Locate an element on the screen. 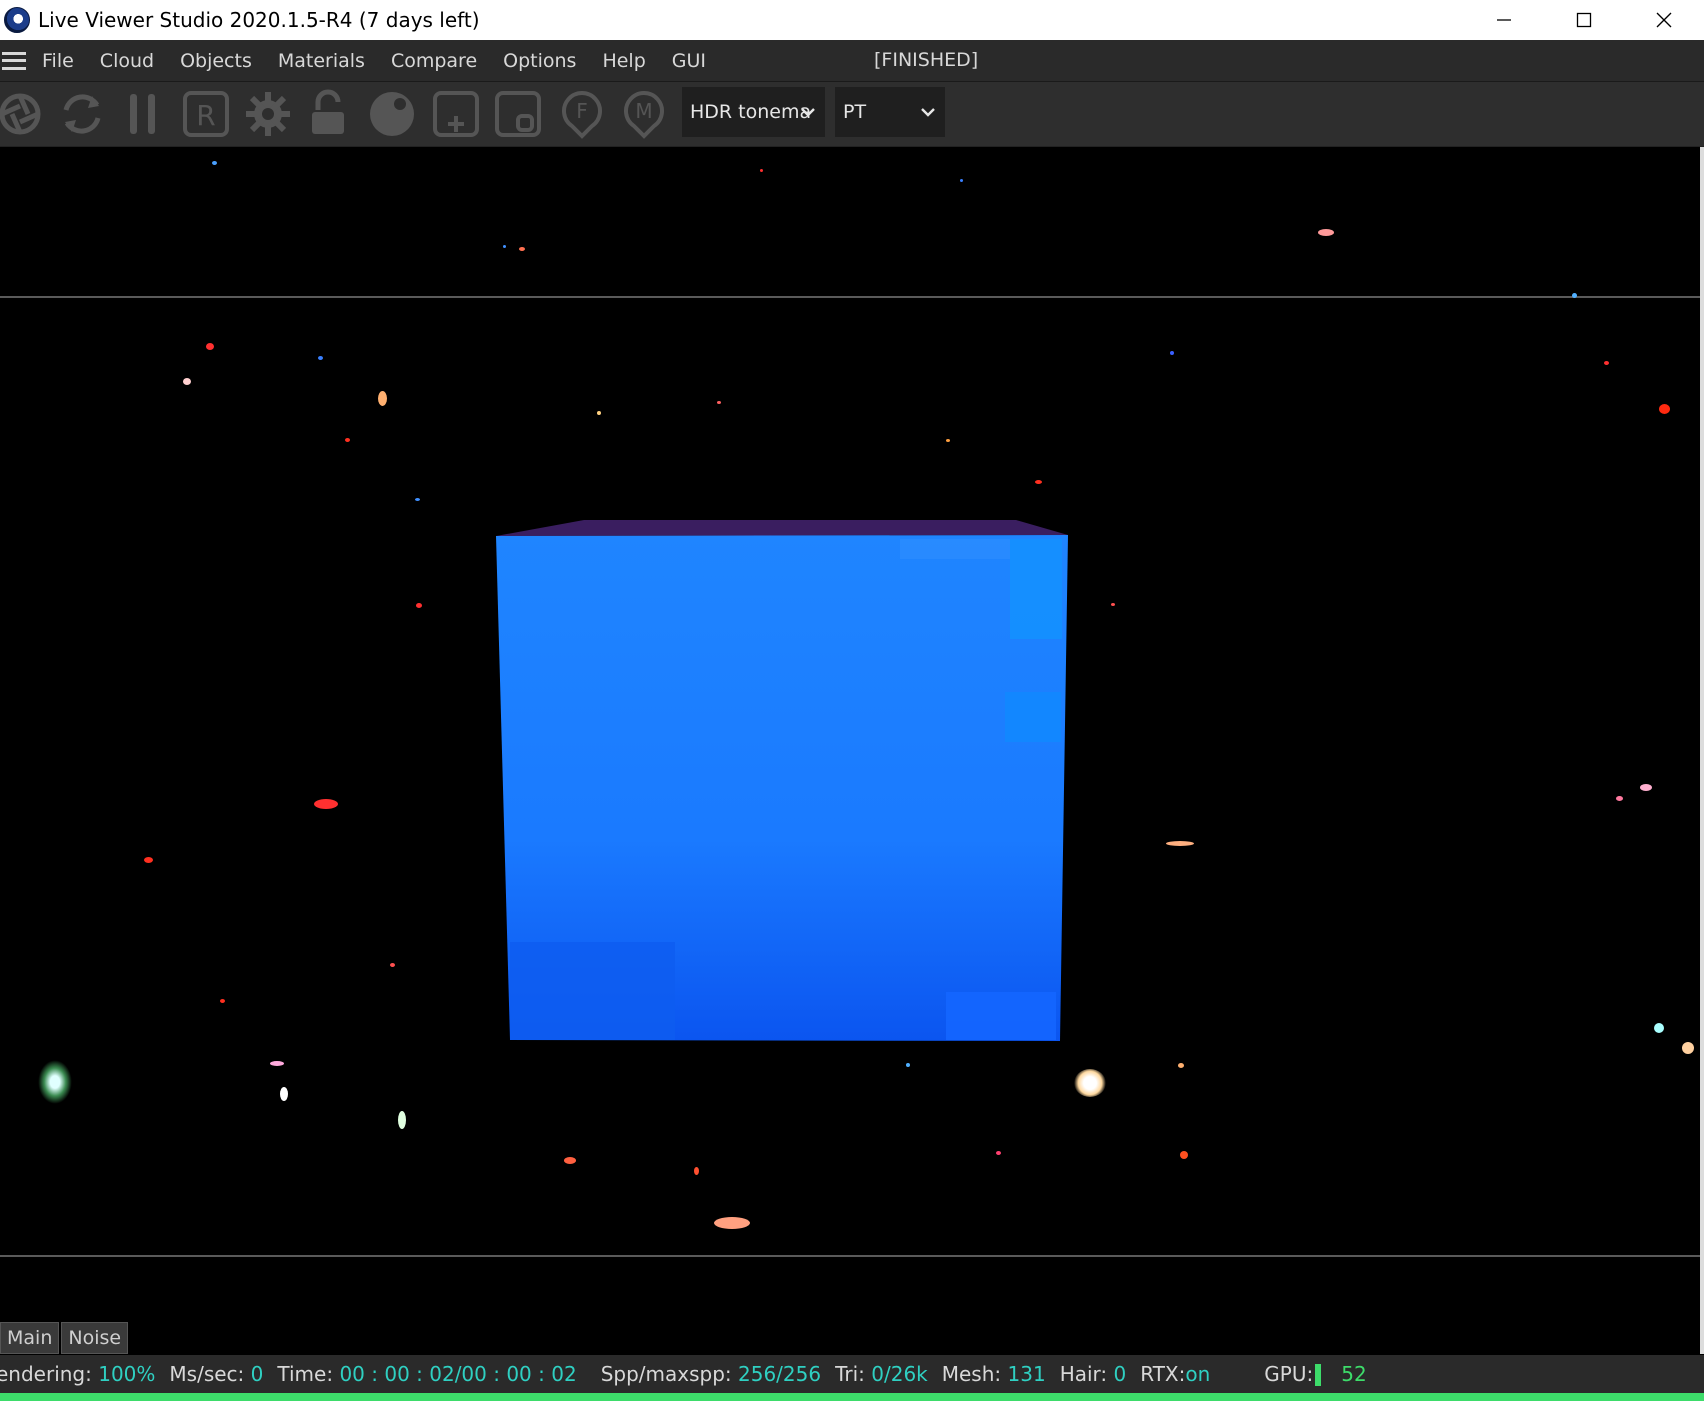 The height and width of the screenshot is (1401, 1704). r-box-icon: R is located at coordinates (206, 114).